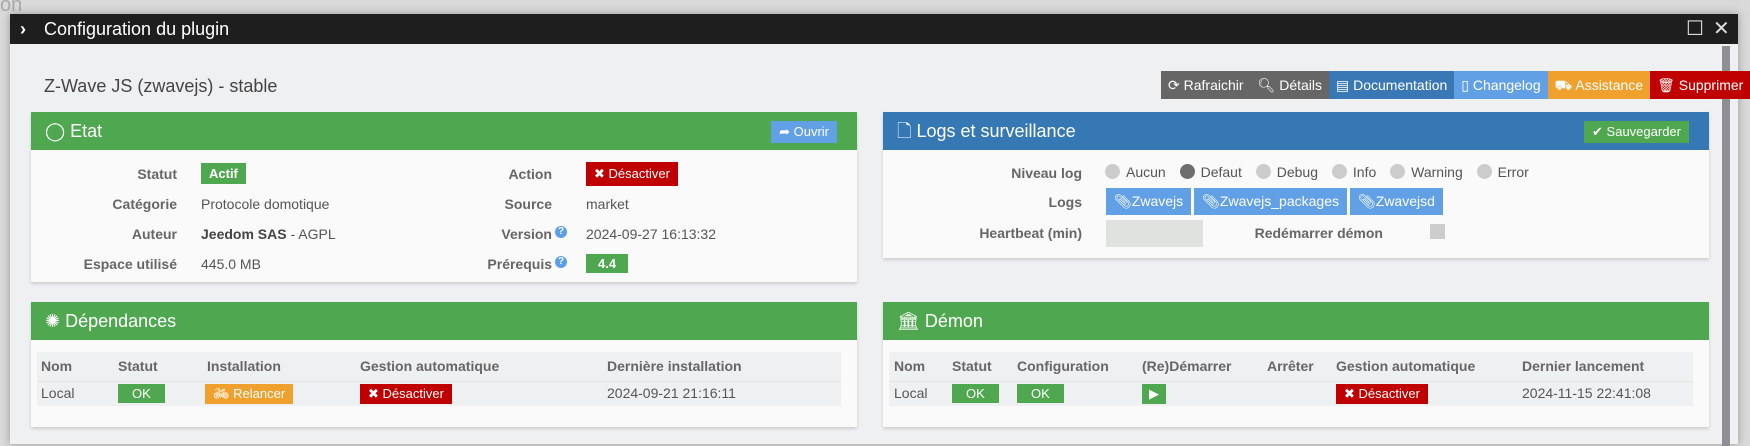  What do you see at coordinates (1437, 231) in the screenshot?
I see `restart-daemon-checkbox` at bounding box center [1437, 231].